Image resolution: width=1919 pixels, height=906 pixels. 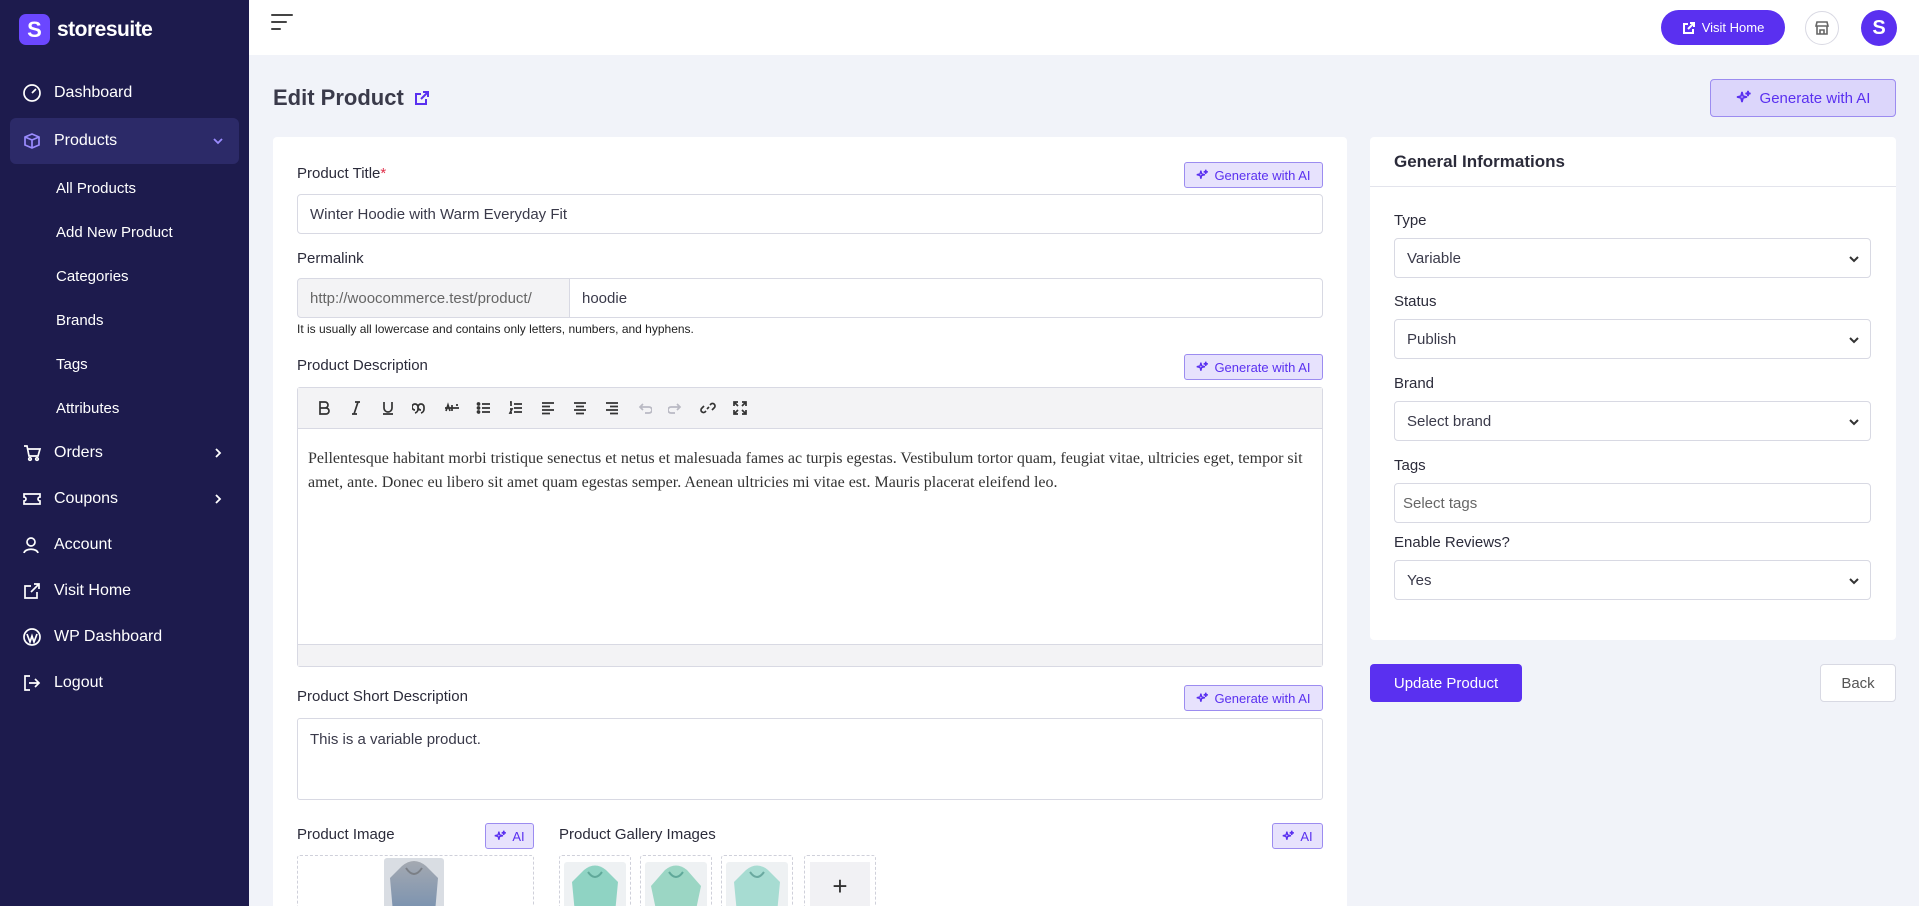 What do you see at coordinates (124, 591) in the screenshot?
I see `sidebar-item-visit-home: Visit Home` at bounding box center [124, 591].